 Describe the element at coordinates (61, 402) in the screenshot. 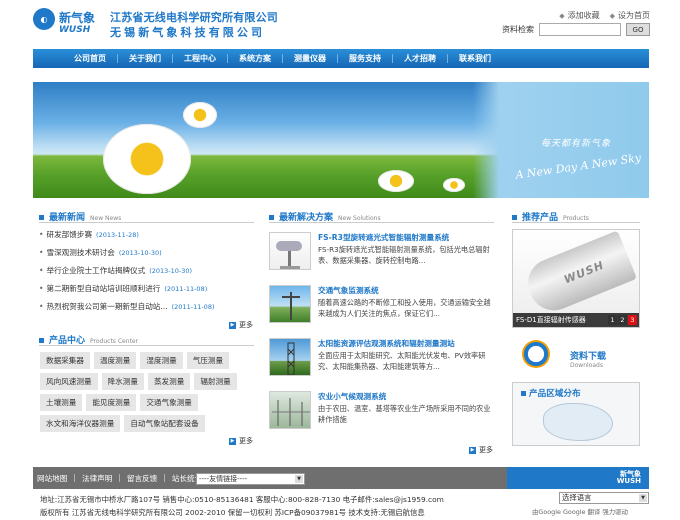

I see `product-category: 土壤测量` at that location.